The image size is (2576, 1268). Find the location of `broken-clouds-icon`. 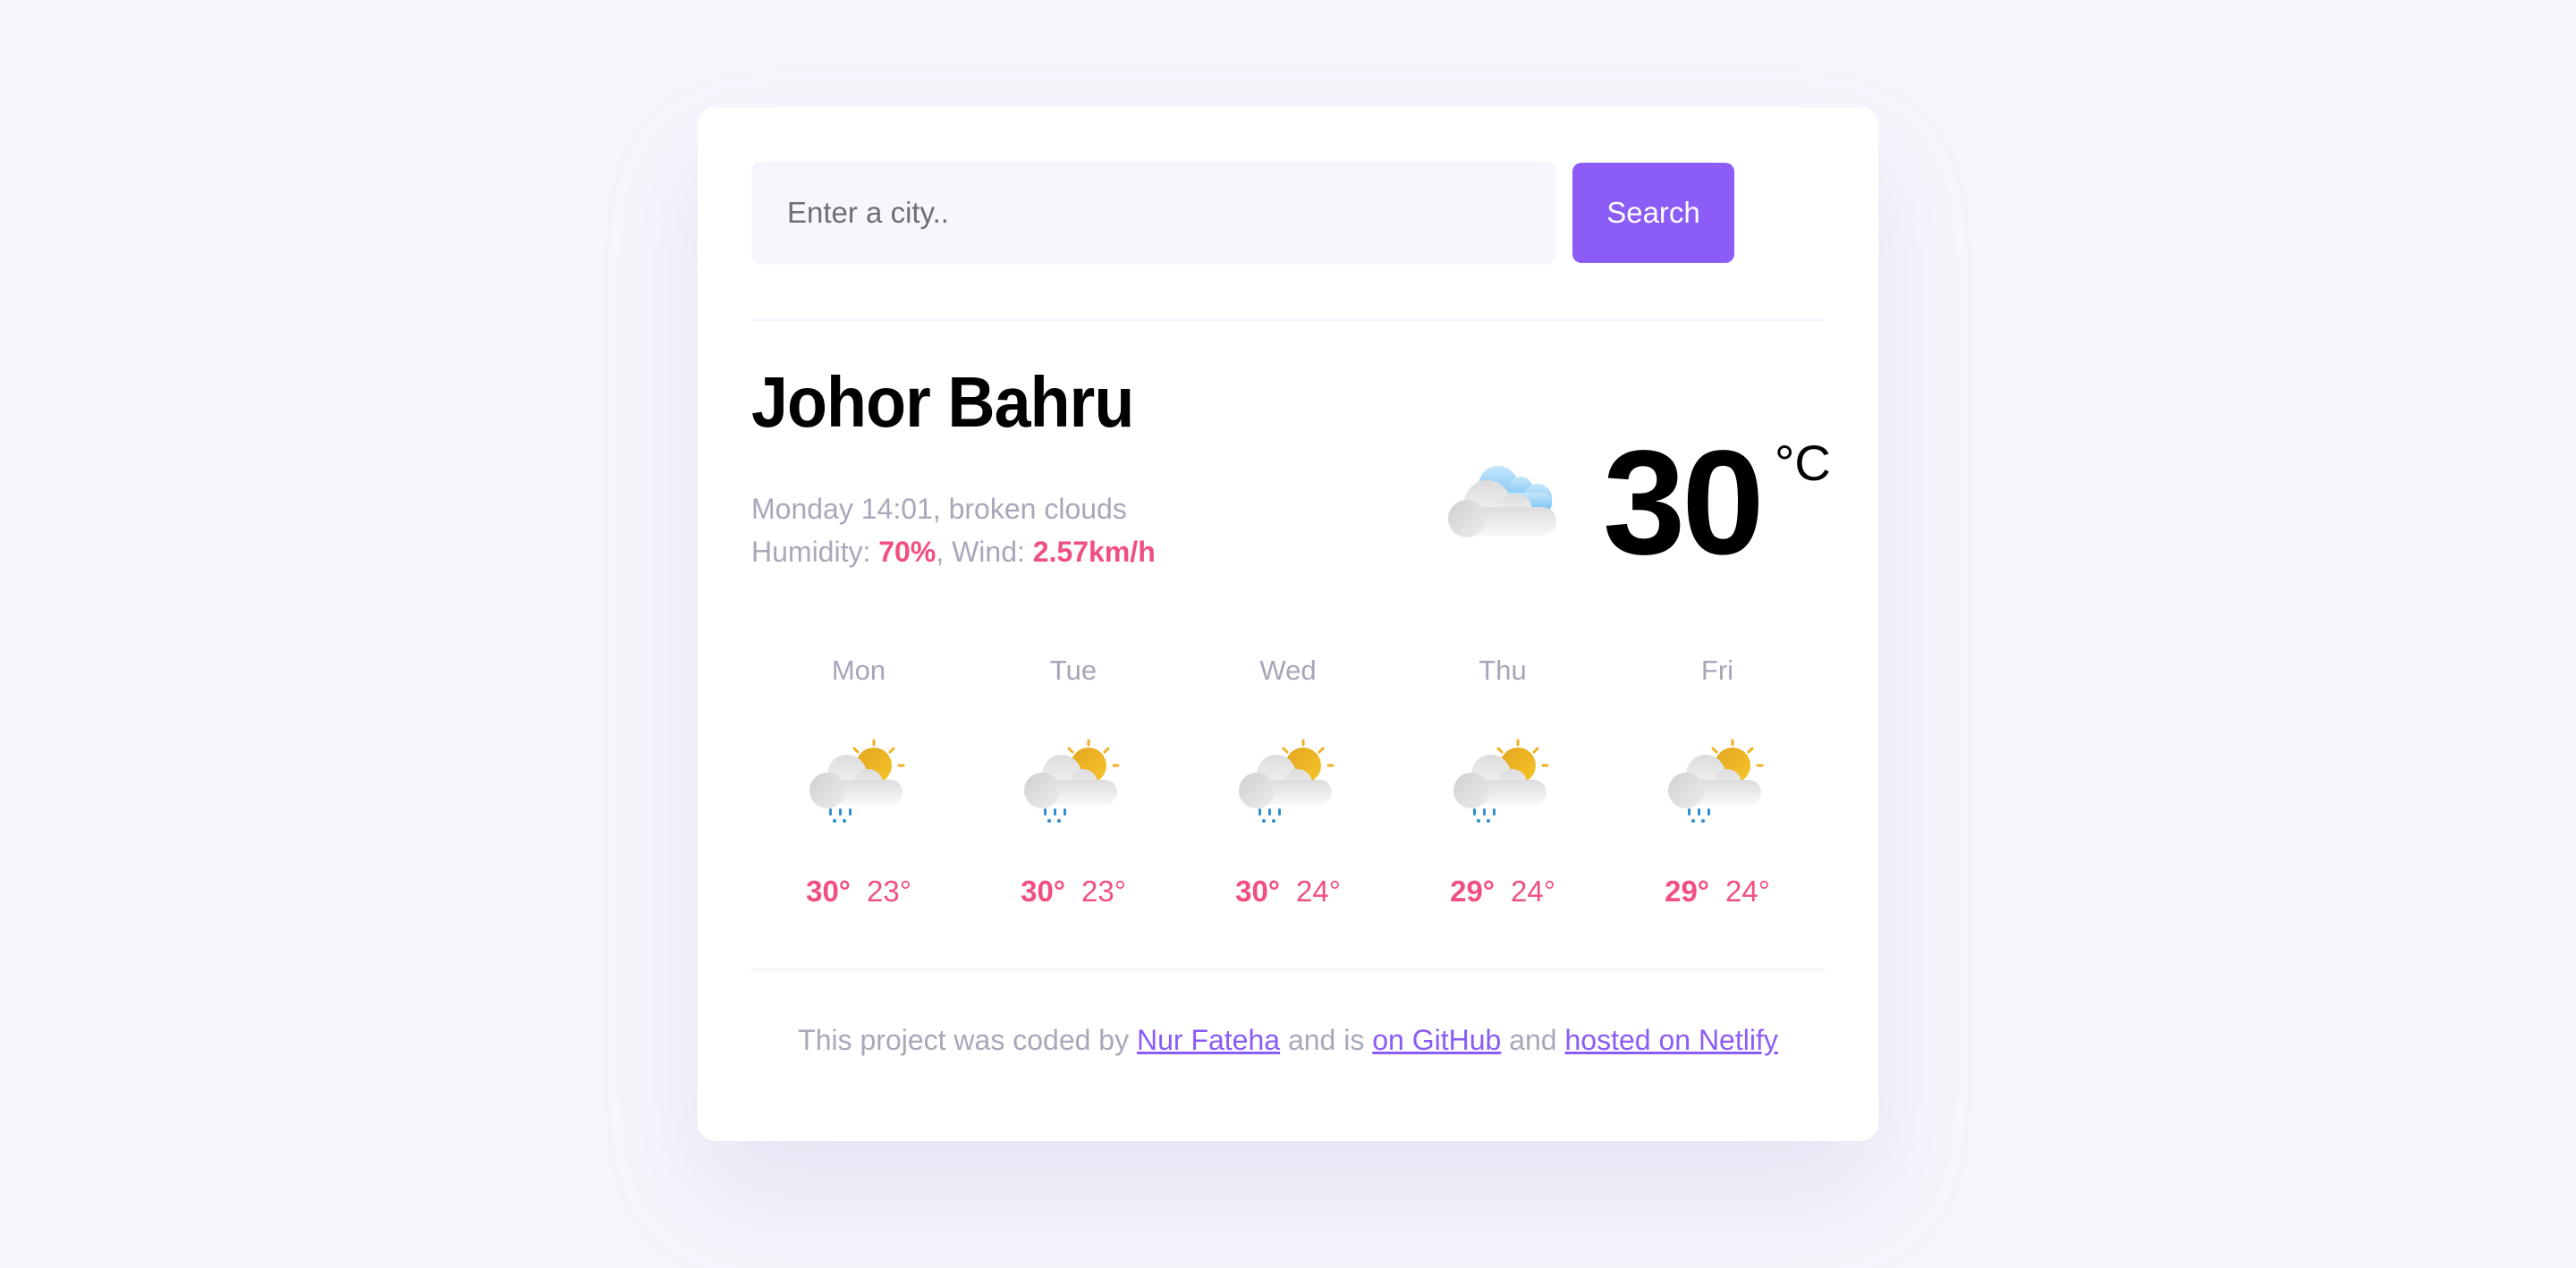

broken-clouds-icon is located at coordinates (1502, 501).